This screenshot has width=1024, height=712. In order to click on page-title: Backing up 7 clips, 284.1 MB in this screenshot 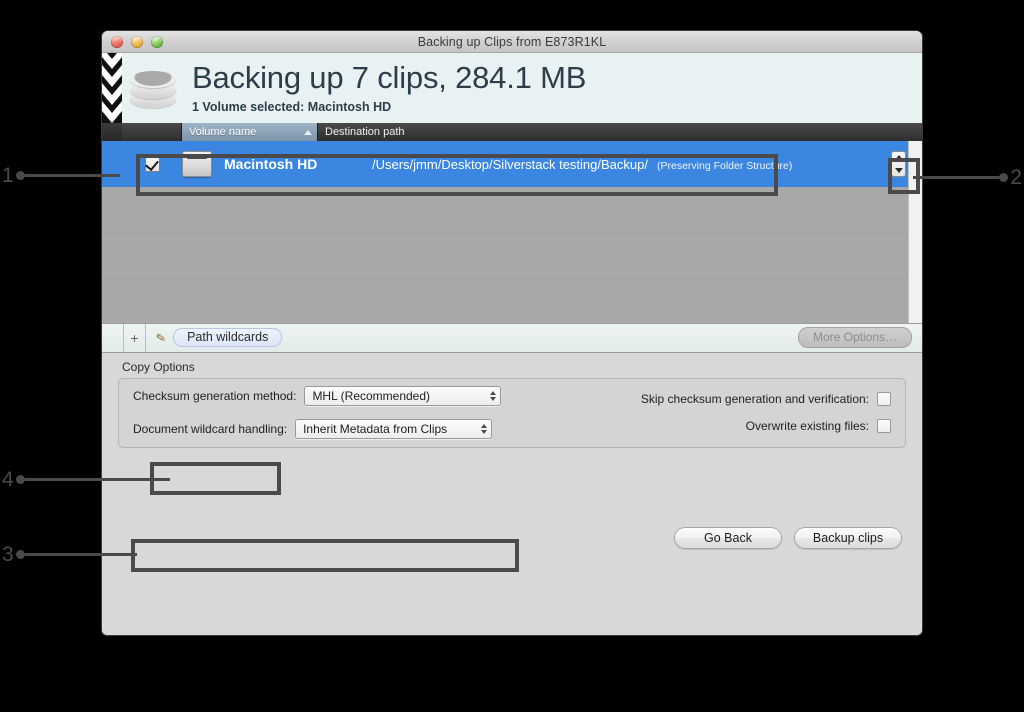, I will do `click(389, 78)`.